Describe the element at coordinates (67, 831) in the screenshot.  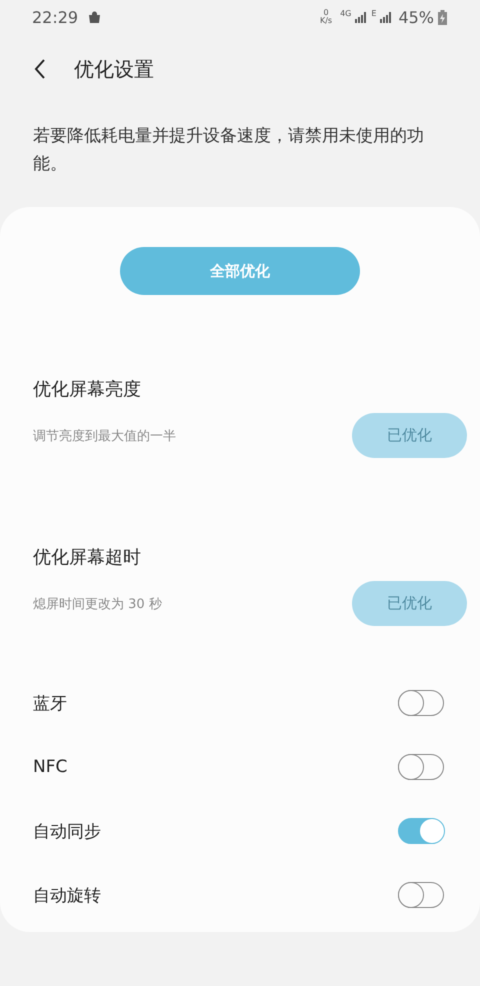
I see `toggle-label: 自动同步` at that location.